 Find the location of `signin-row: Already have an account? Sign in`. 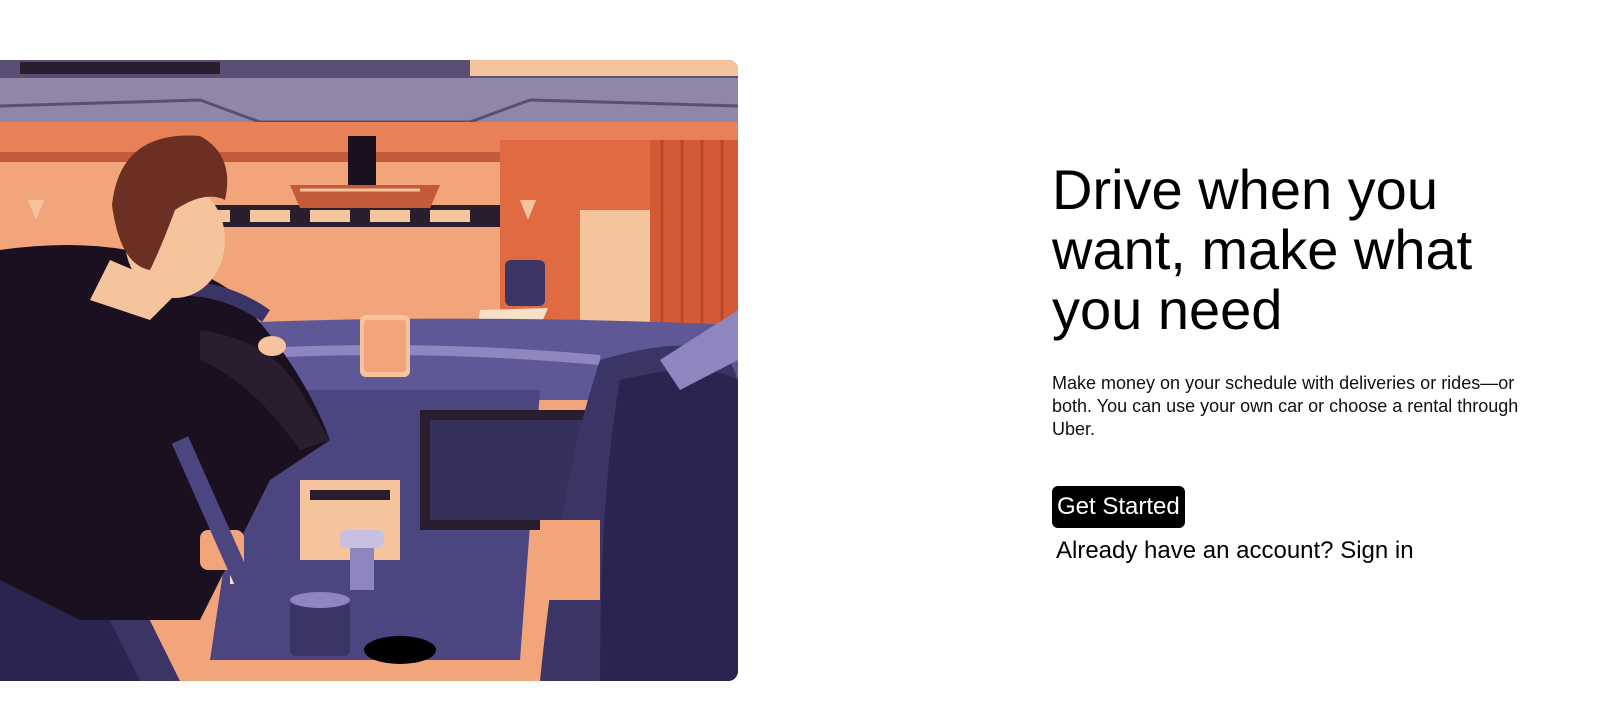

signin-row: Already have an account? Sign in is located at coordinates (1304, 551).